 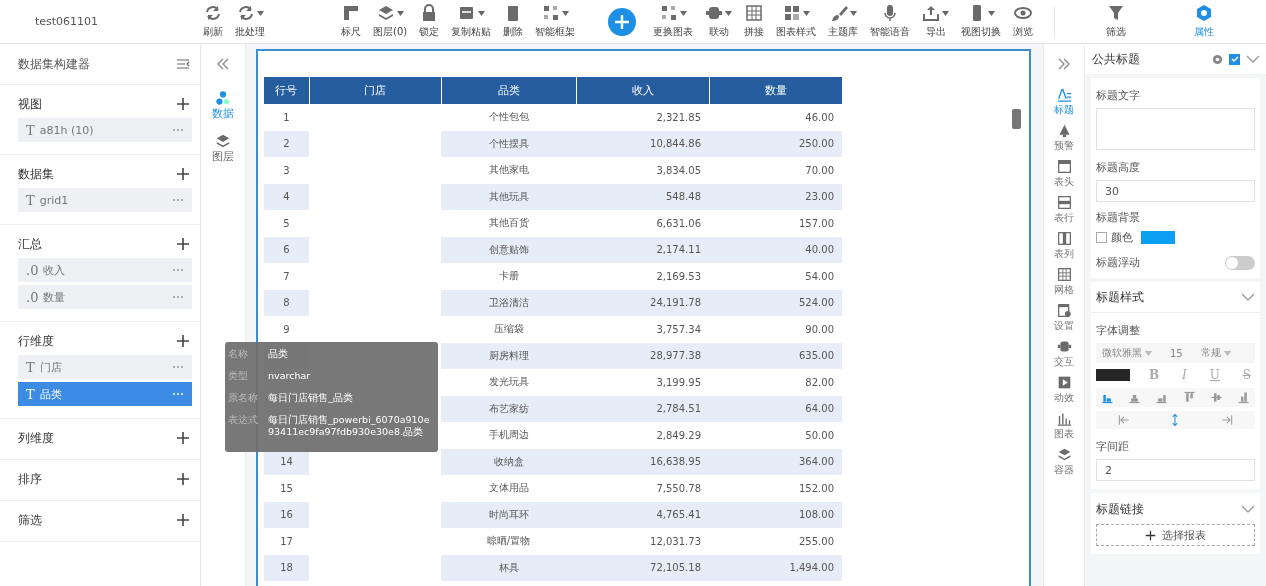 I want to click on property-tab: 表列, so click(x=1064, y=246).